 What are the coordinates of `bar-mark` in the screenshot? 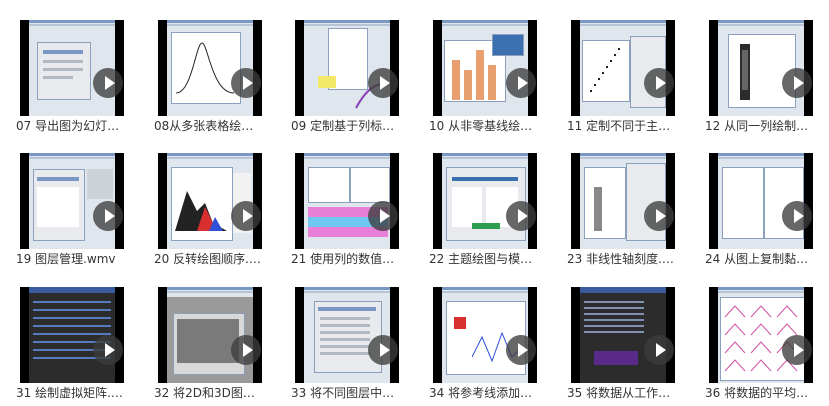 It's located at (492, 82).